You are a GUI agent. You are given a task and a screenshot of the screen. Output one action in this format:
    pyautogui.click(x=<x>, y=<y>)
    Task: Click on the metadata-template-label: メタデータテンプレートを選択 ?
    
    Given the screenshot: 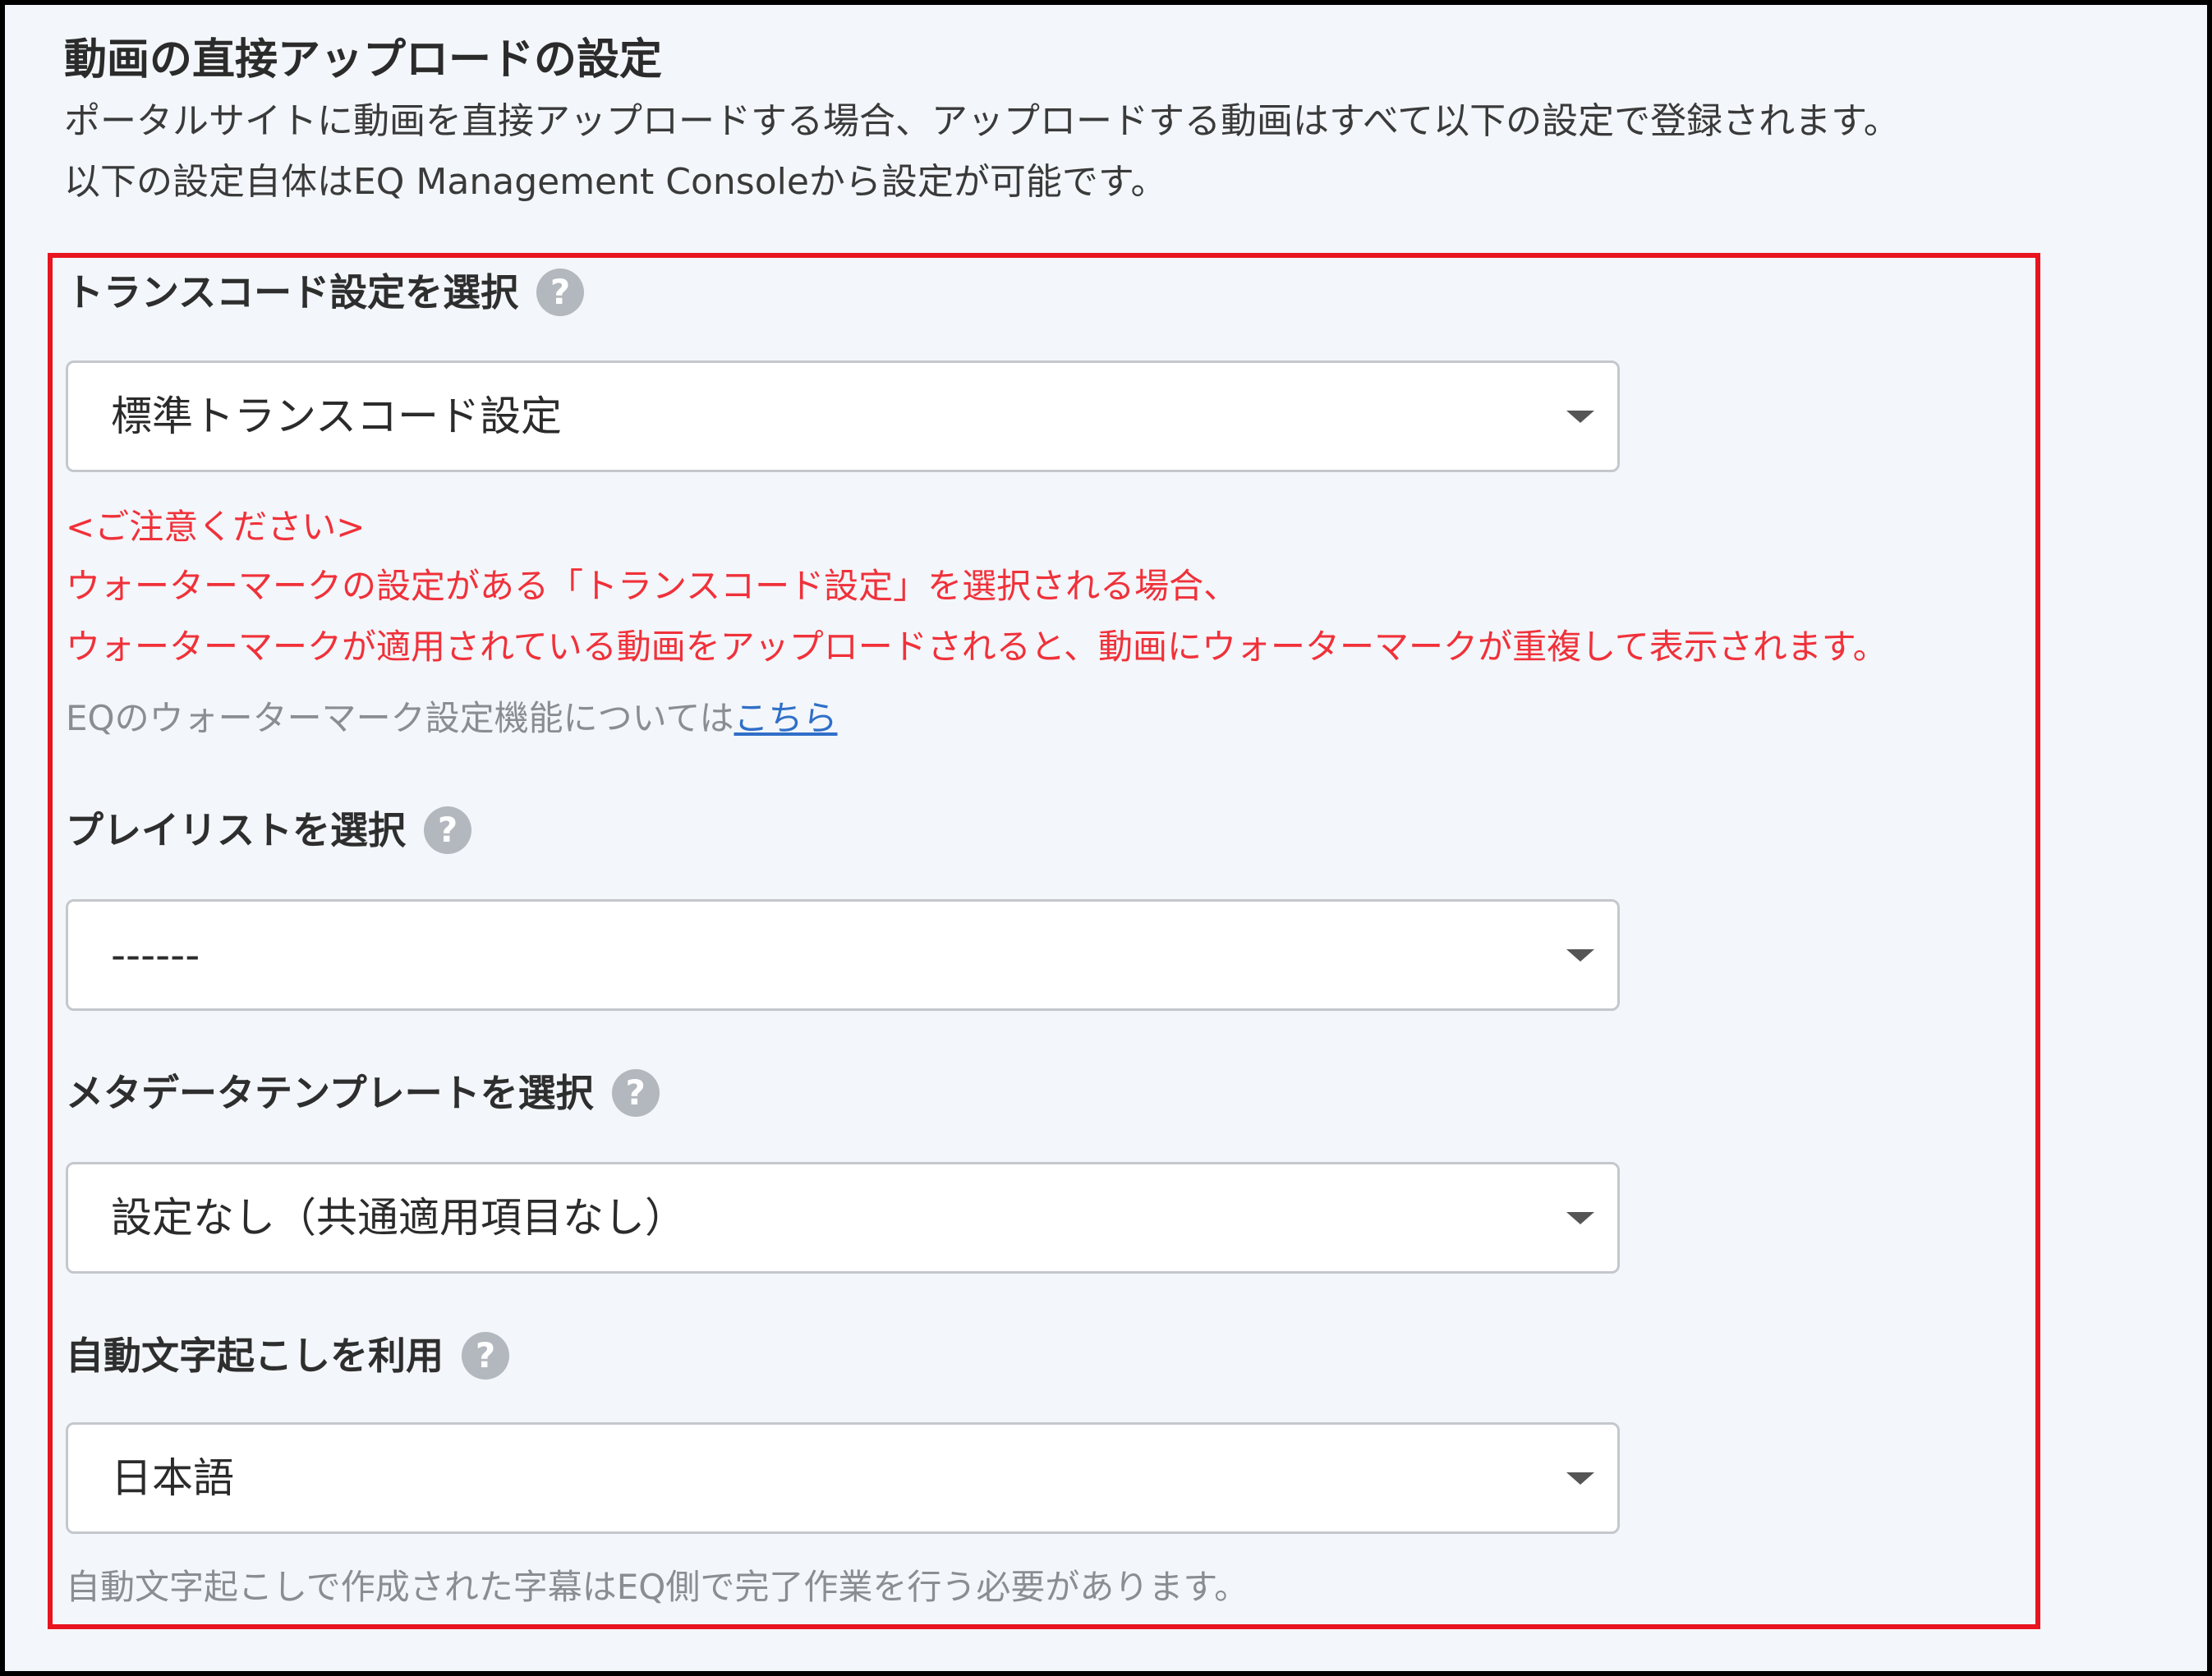 What is the action you would take?
    pyautogui.click(x=363, y=1093)
    